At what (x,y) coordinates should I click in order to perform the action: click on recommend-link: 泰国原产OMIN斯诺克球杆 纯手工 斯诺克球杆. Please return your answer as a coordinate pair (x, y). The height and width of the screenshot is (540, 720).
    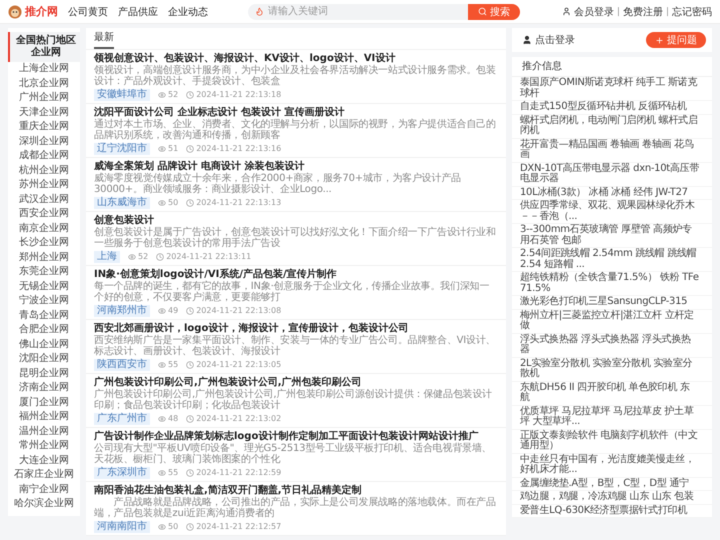
    Looking at the image, I should click on (612, 89).